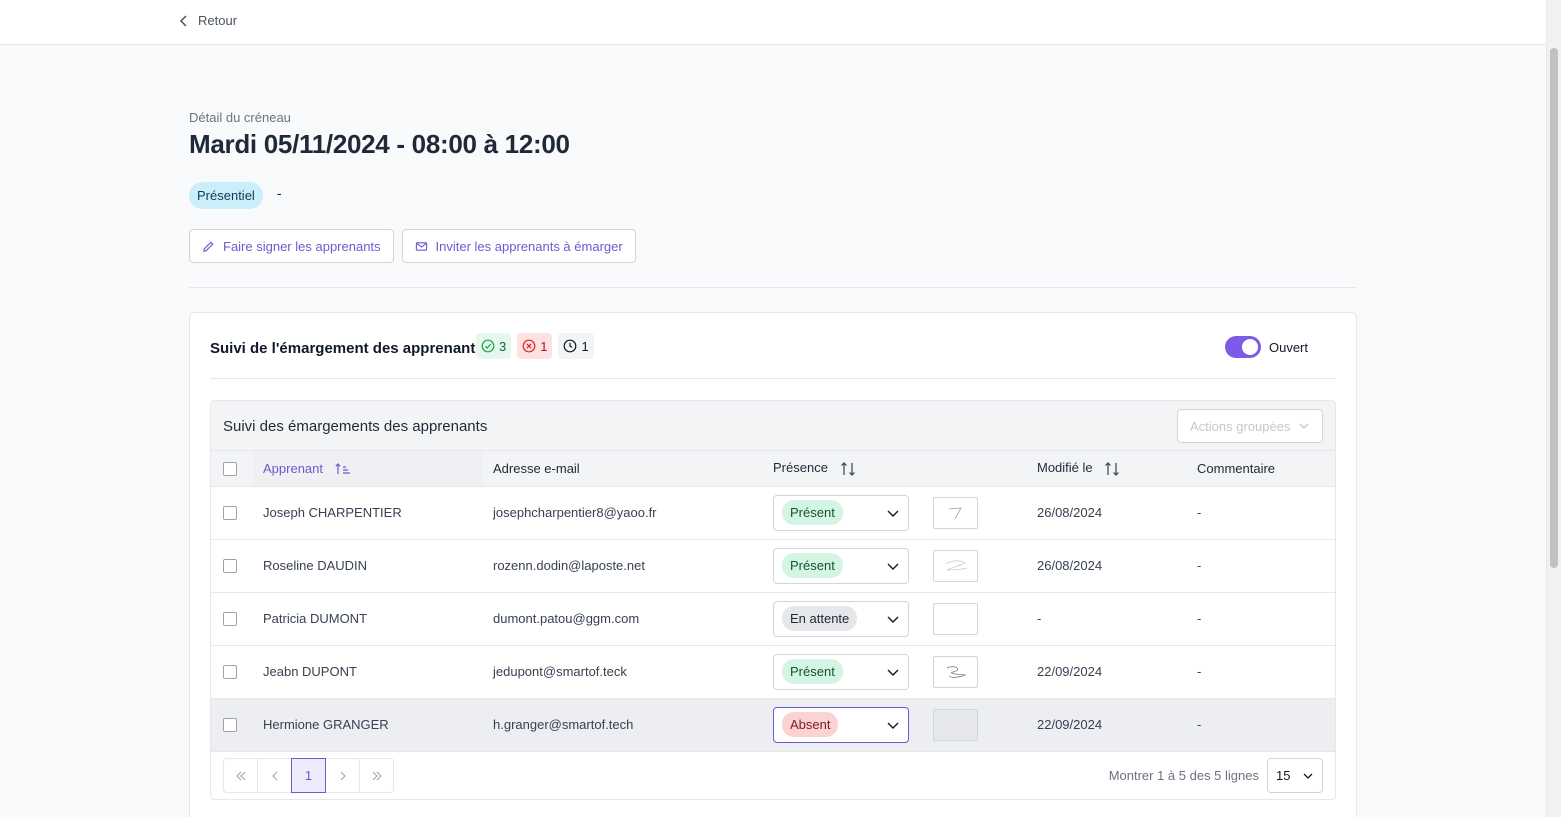  I want to click on divider, so click(773, 287).